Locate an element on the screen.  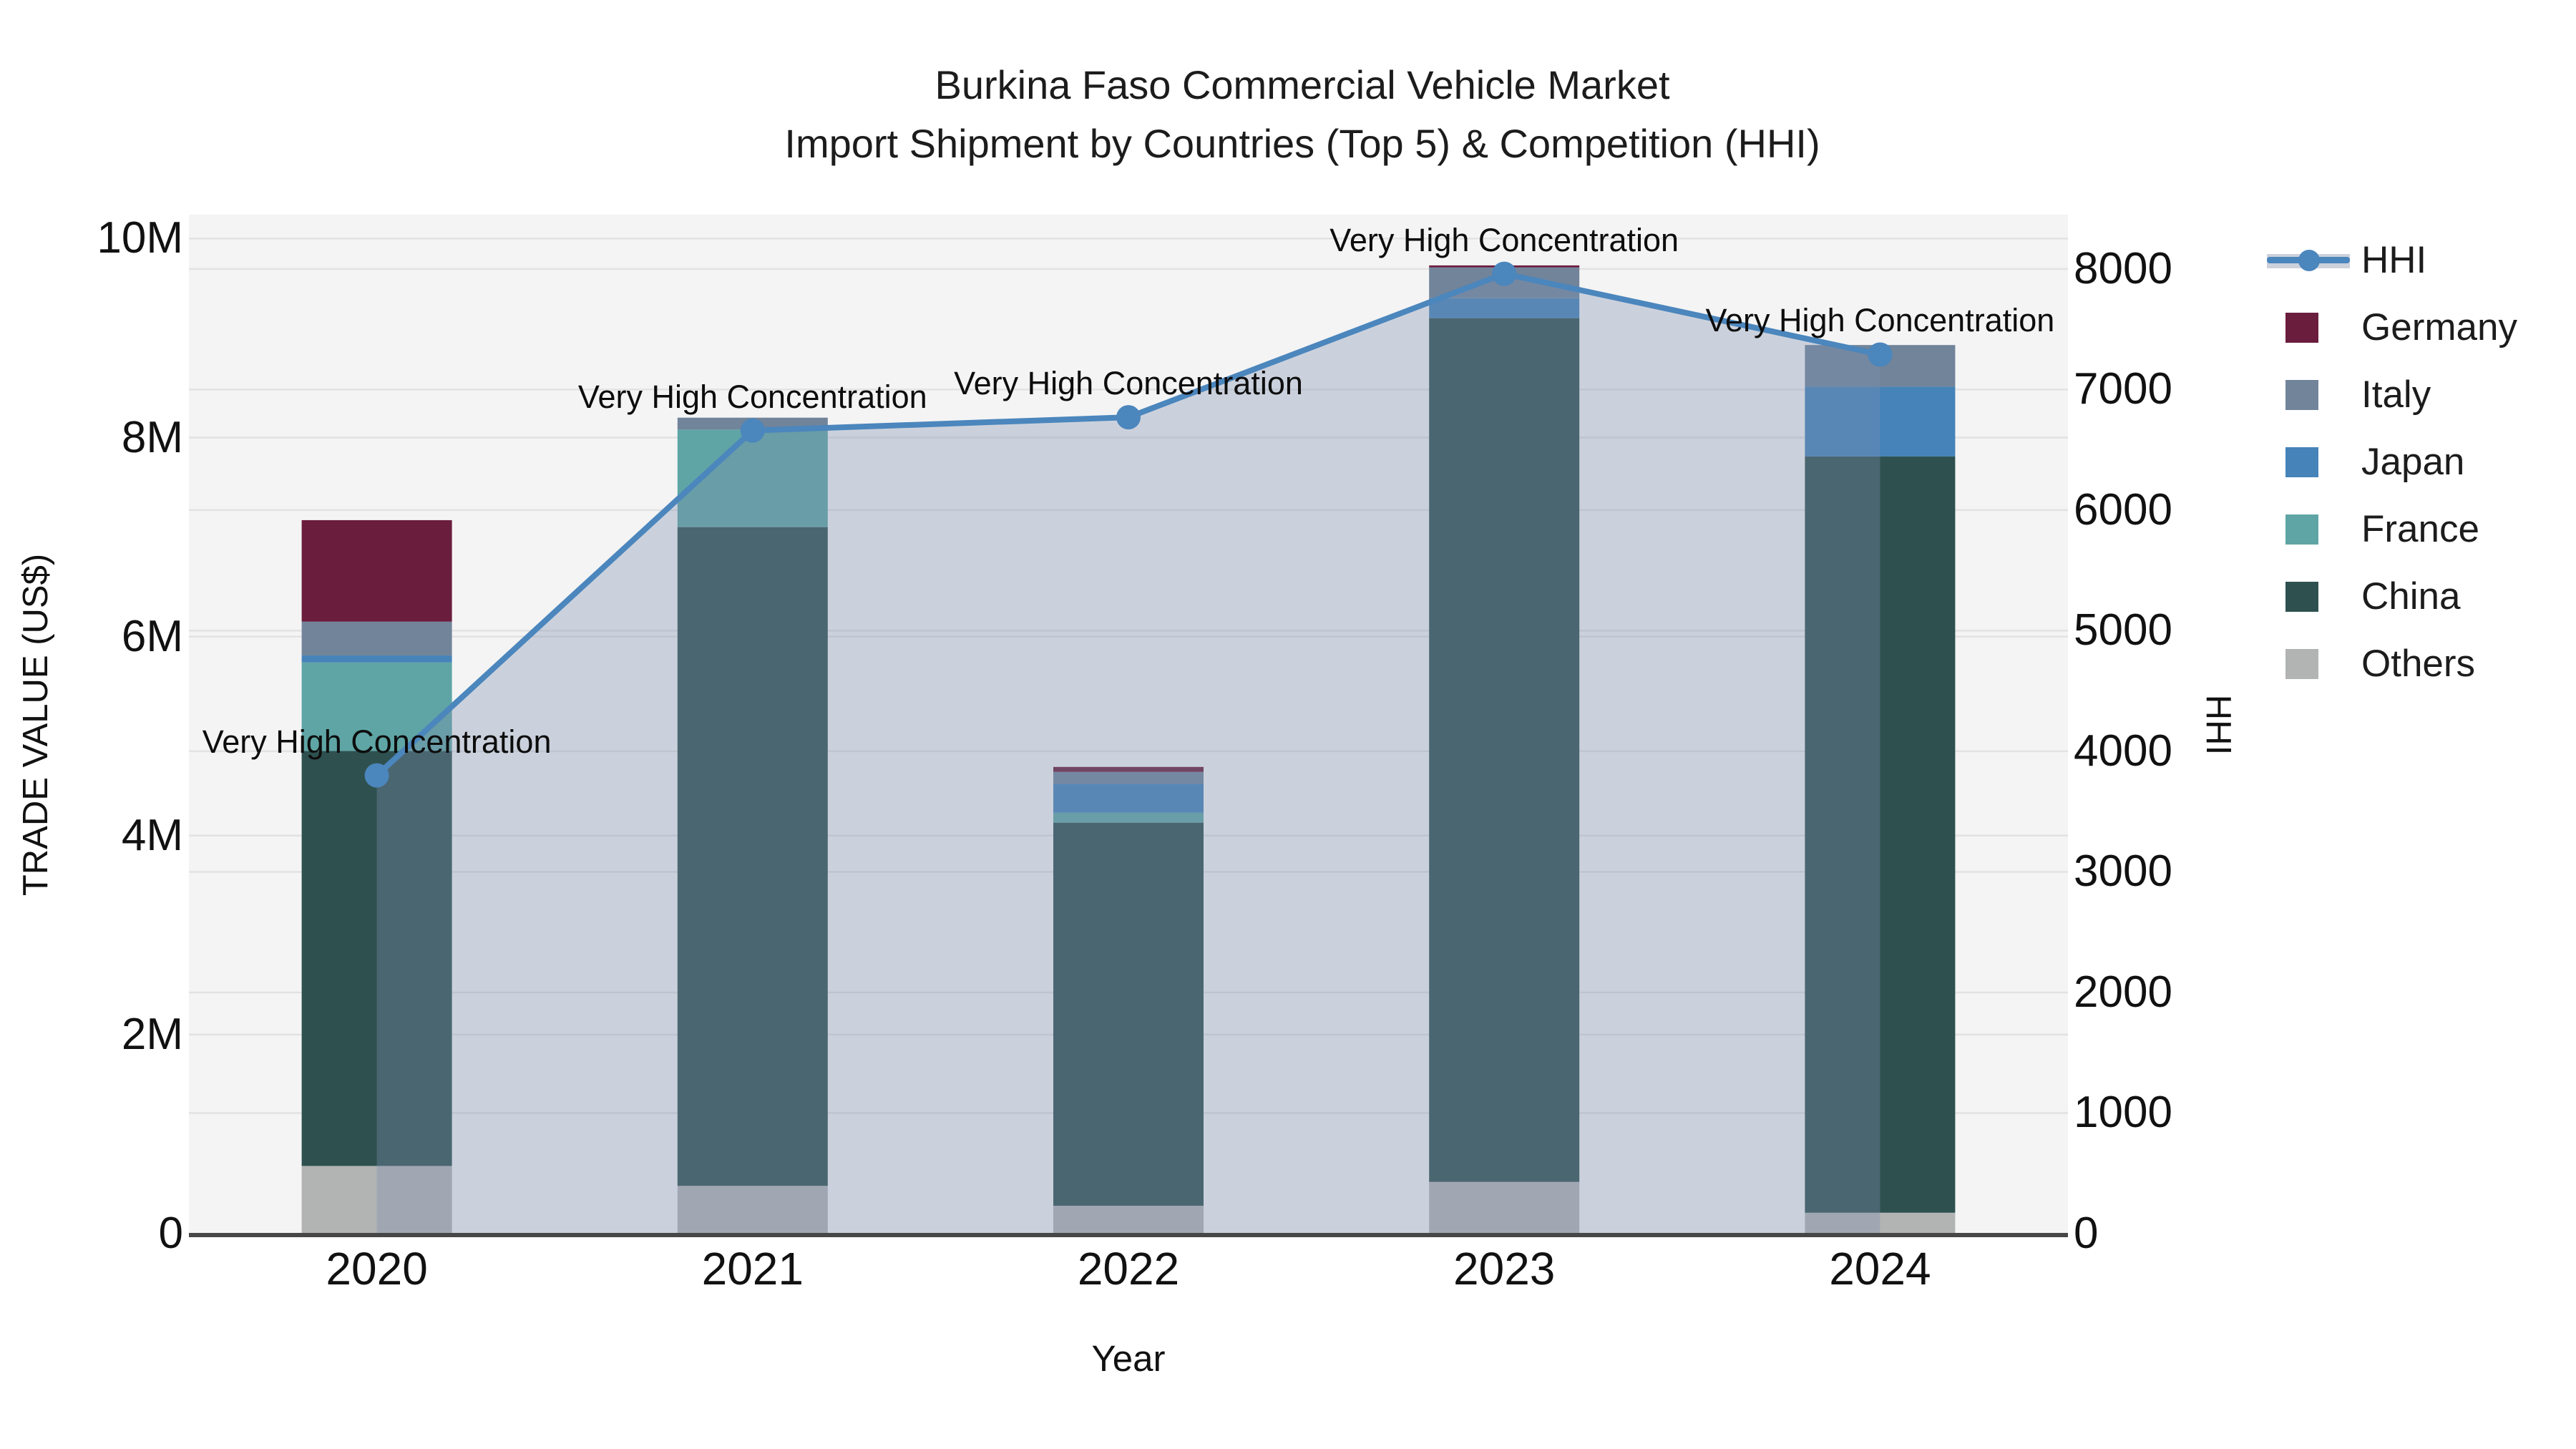
y-right-tick-label-4000: 4000 is located at coordinates (2123, 751).